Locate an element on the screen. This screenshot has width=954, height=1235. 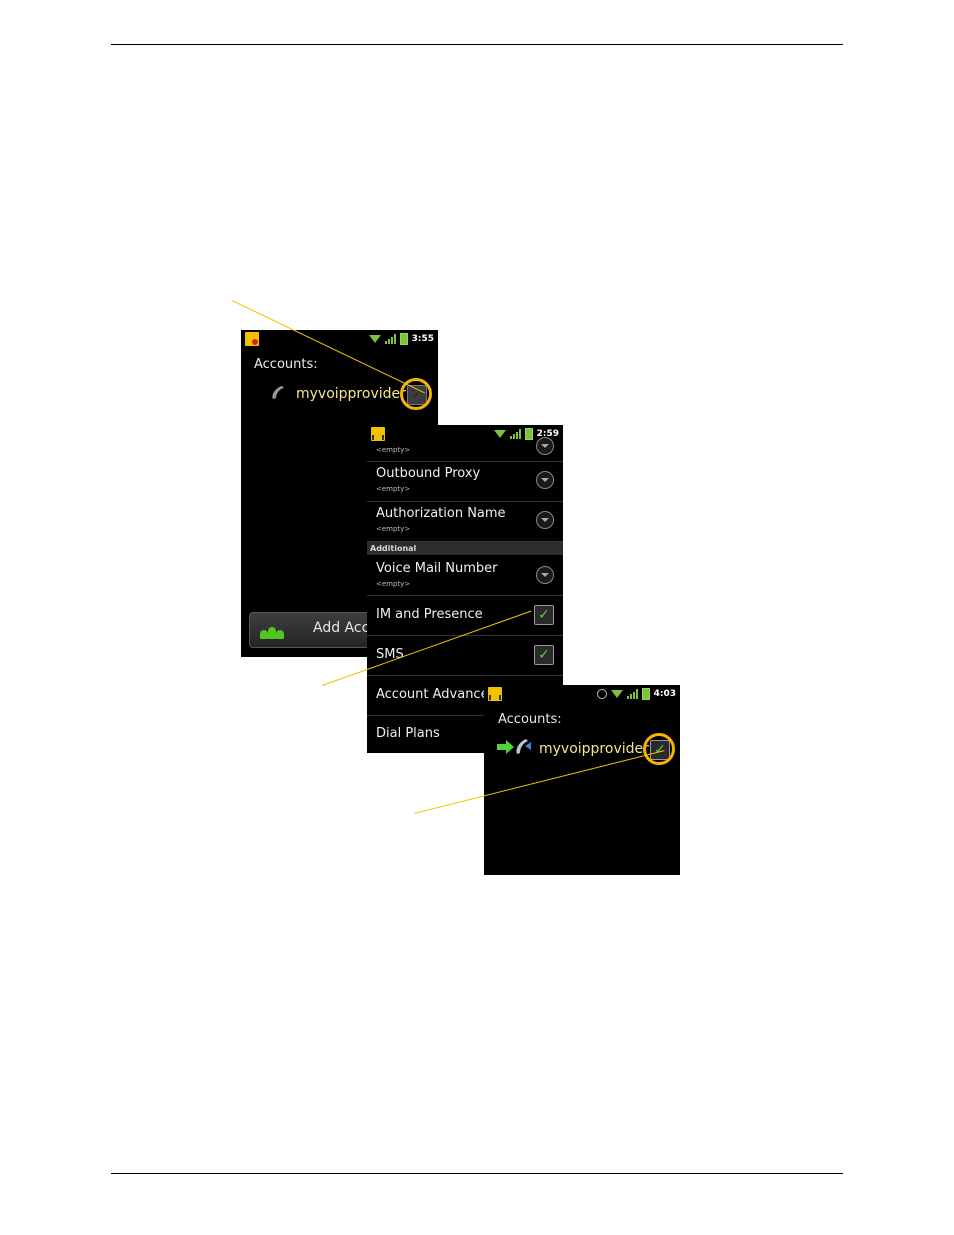
people-icon is located at coordinates (272, 631).